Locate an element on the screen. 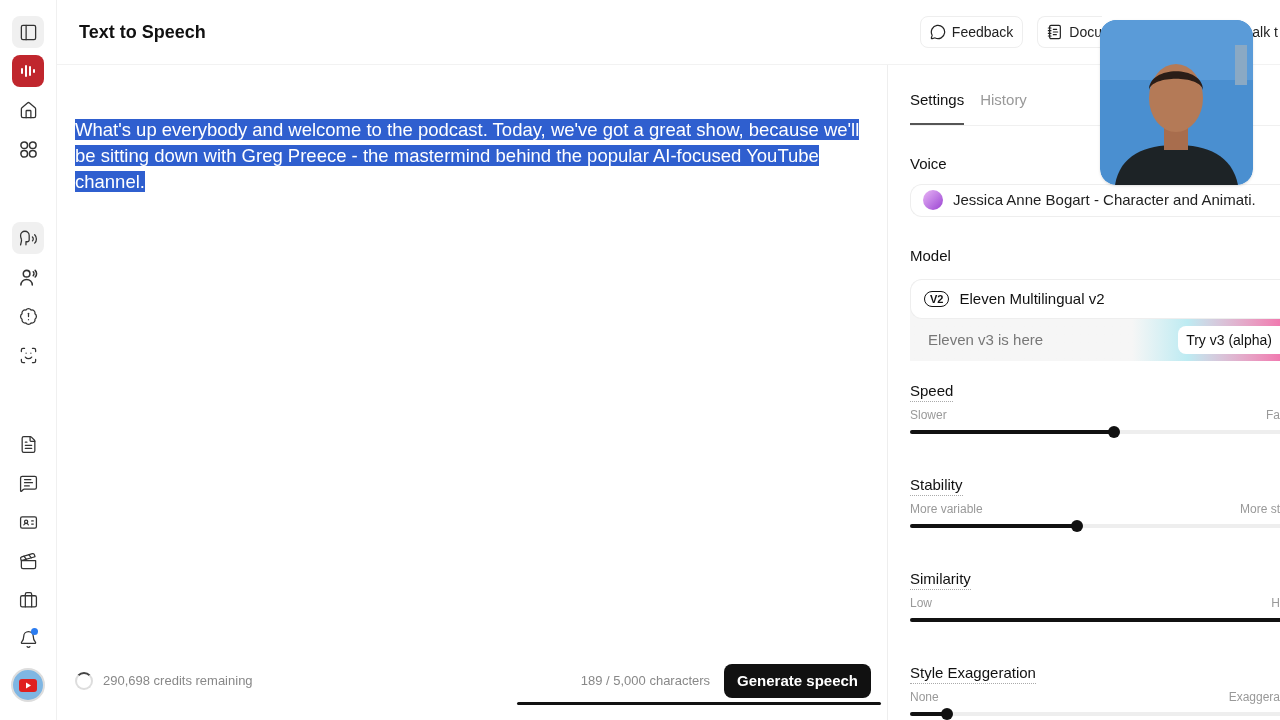 The image size is (1280, 720). header-button: alk t is located at coordinates (1266, 32).